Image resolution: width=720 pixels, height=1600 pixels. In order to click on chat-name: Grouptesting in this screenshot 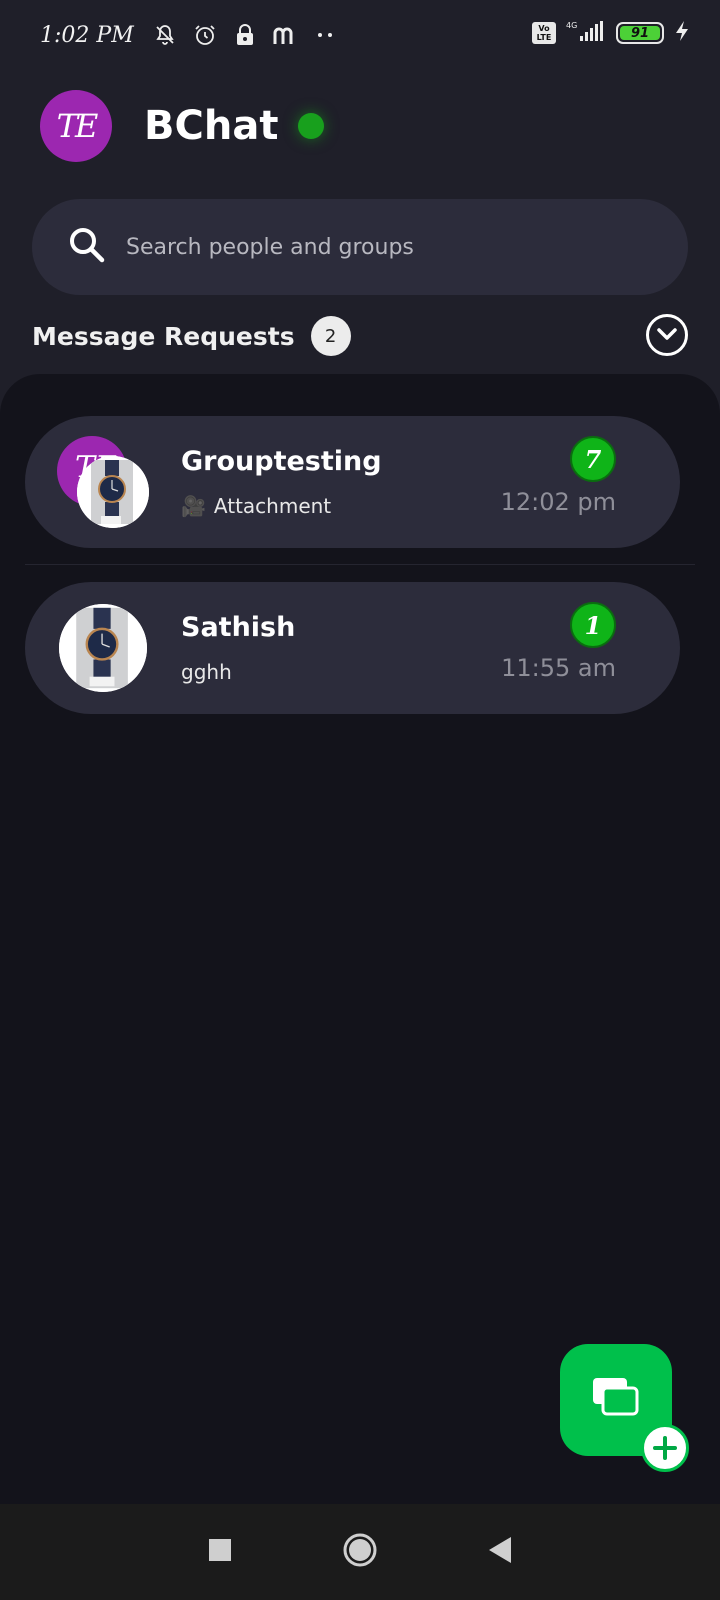, I will do `click(281, 461)`.